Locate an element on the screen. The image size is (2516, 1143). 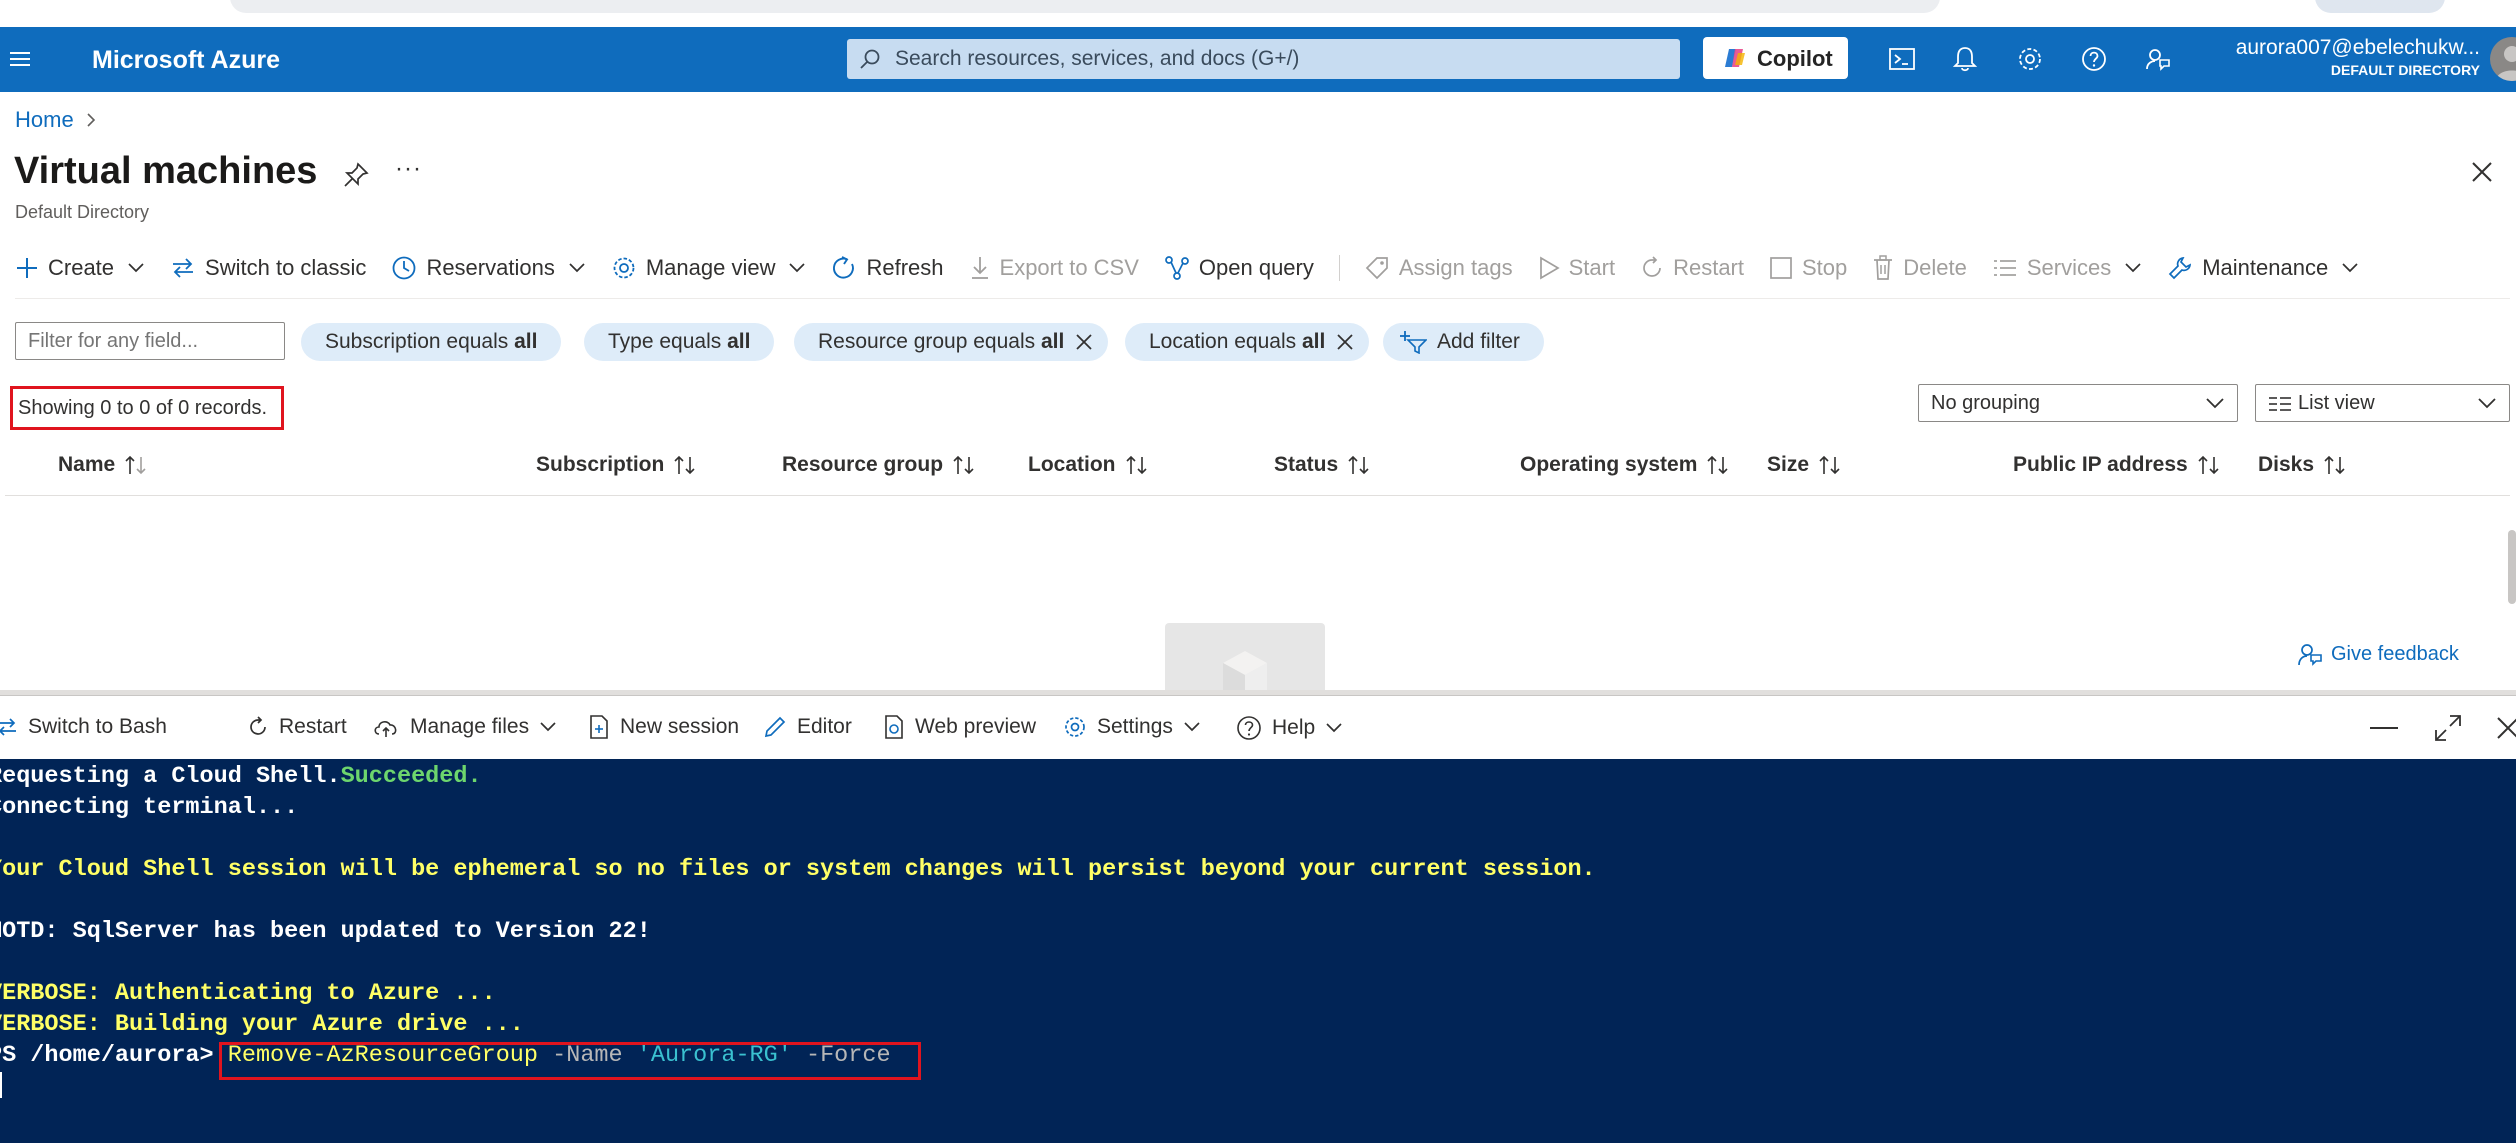
filter-pill-subscription: Subscription equals all is located at coordinates (431, 342).